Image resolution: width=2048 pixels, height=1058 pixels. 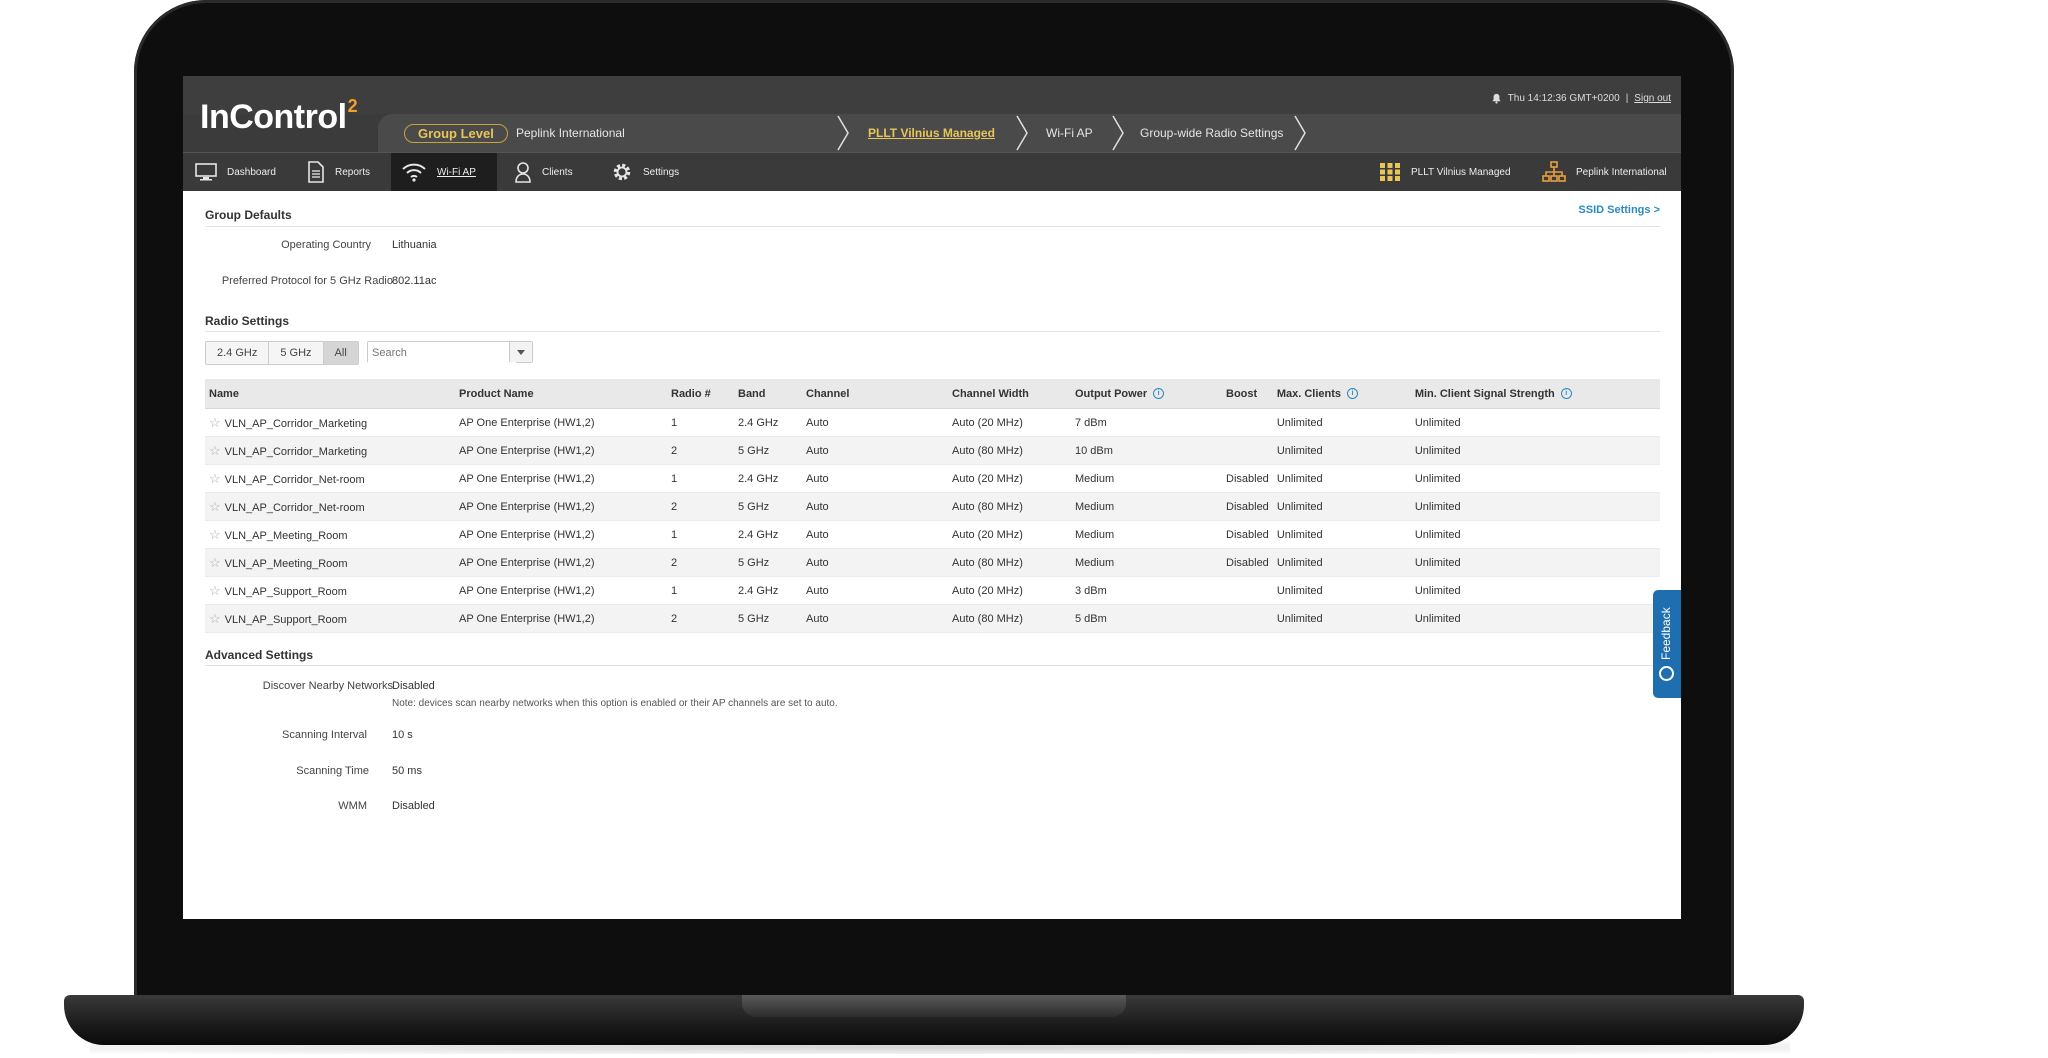 I want to click on filter-2-4ghz-button: 2.4 GHz, so click(x=238, y=353).